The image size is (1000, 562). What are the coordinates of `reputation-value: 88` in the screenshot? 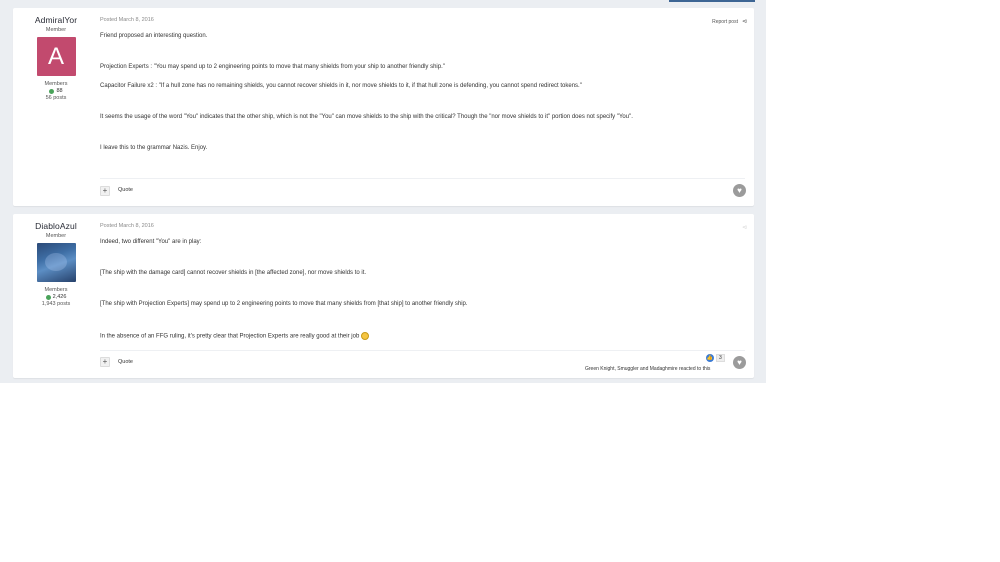 It's located at (59, 91).